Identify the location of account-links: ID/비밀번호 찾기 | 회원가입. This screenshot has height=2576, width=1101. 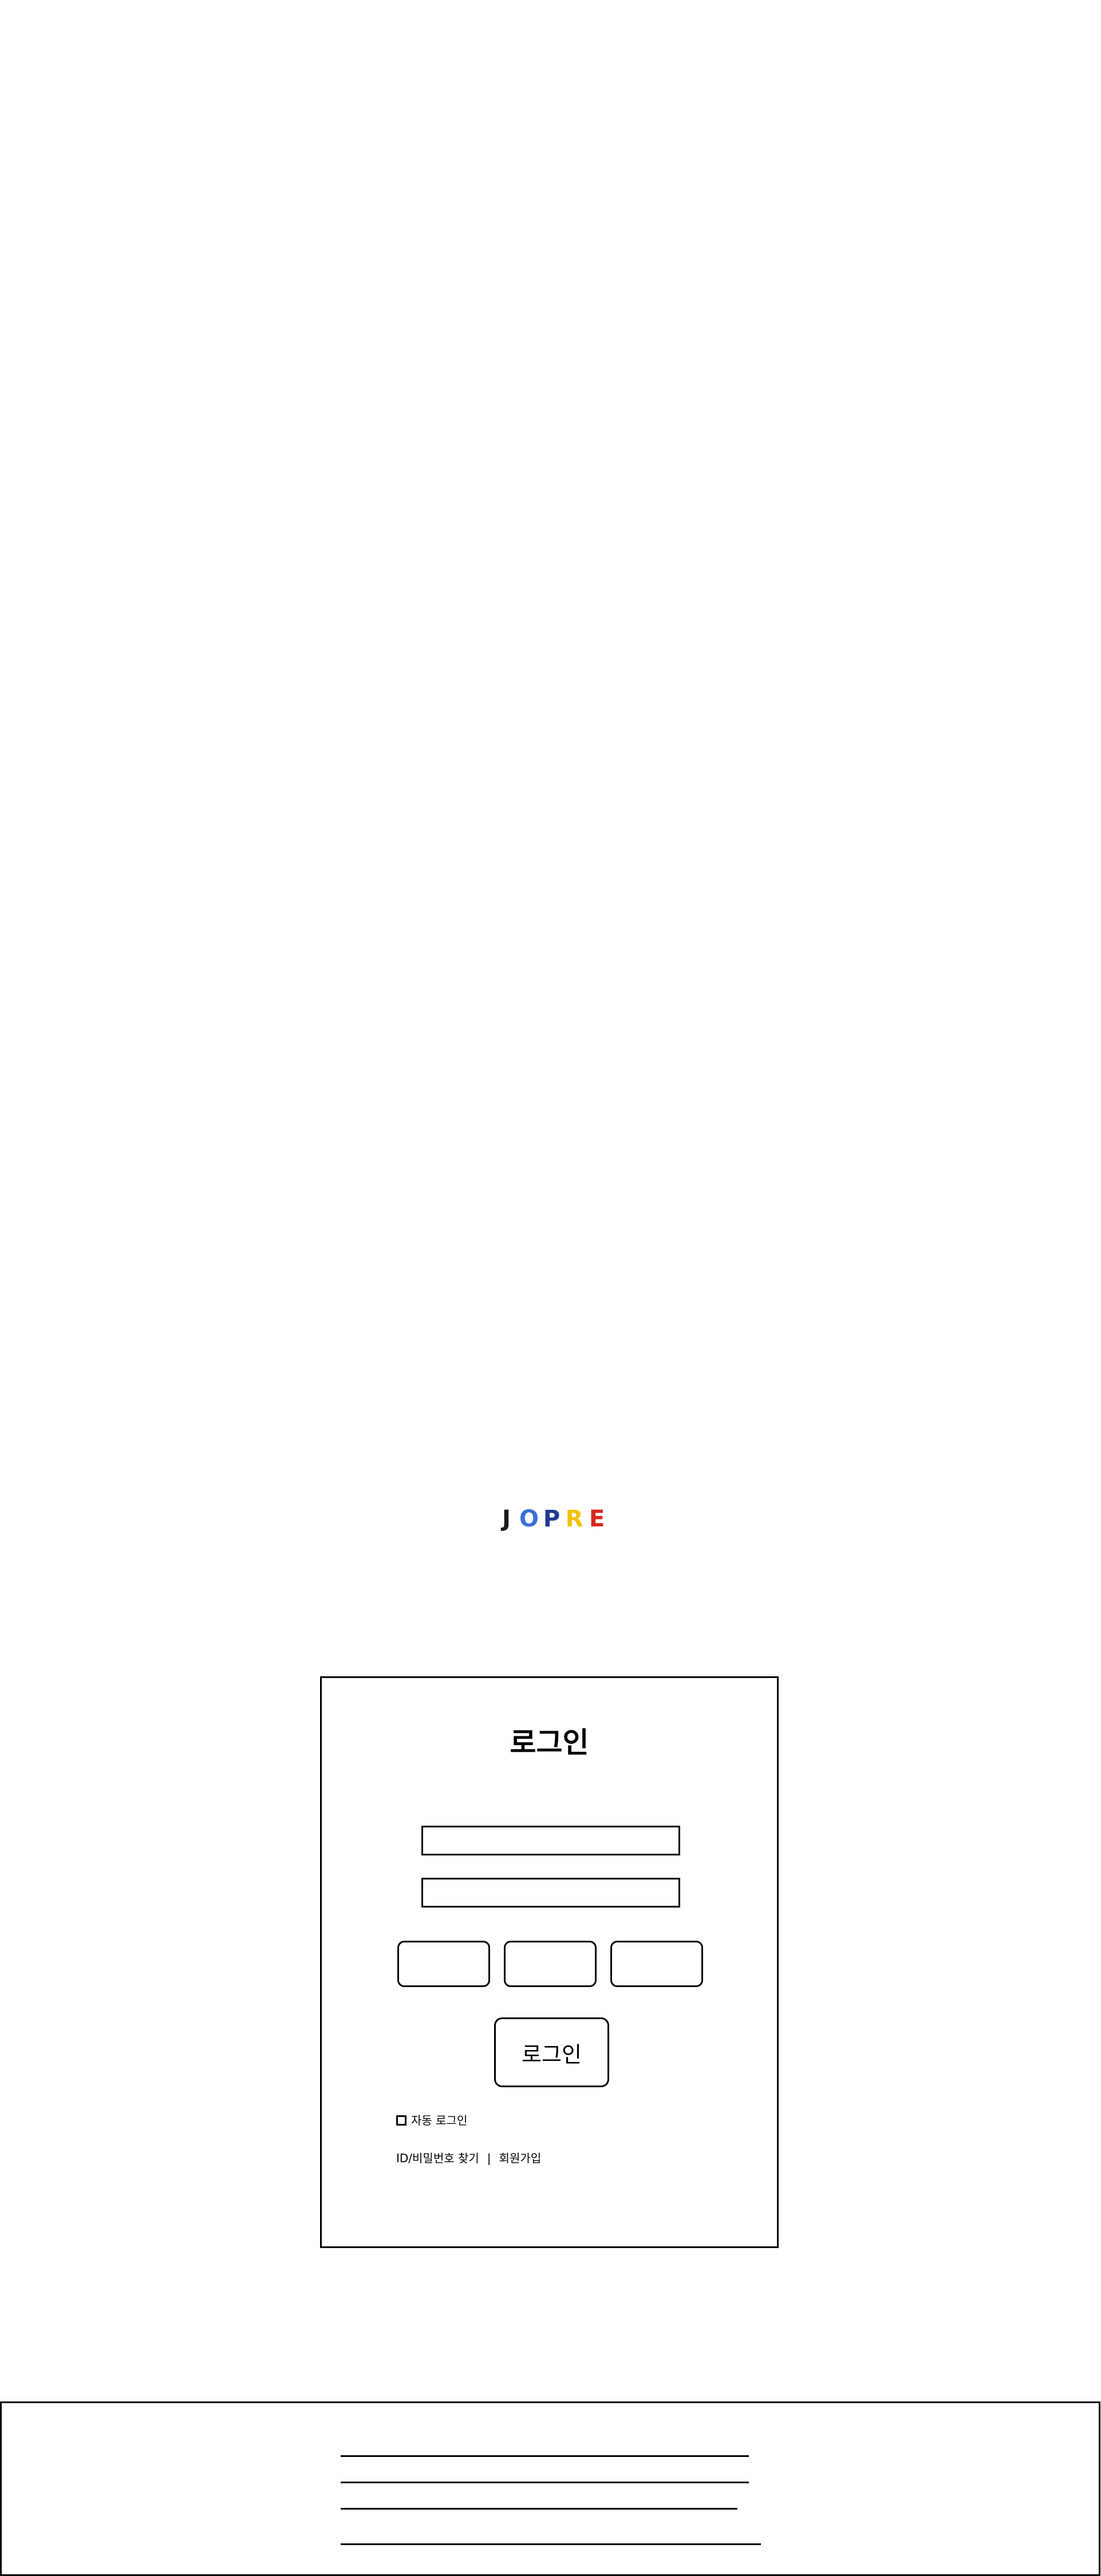
(468, 2158).